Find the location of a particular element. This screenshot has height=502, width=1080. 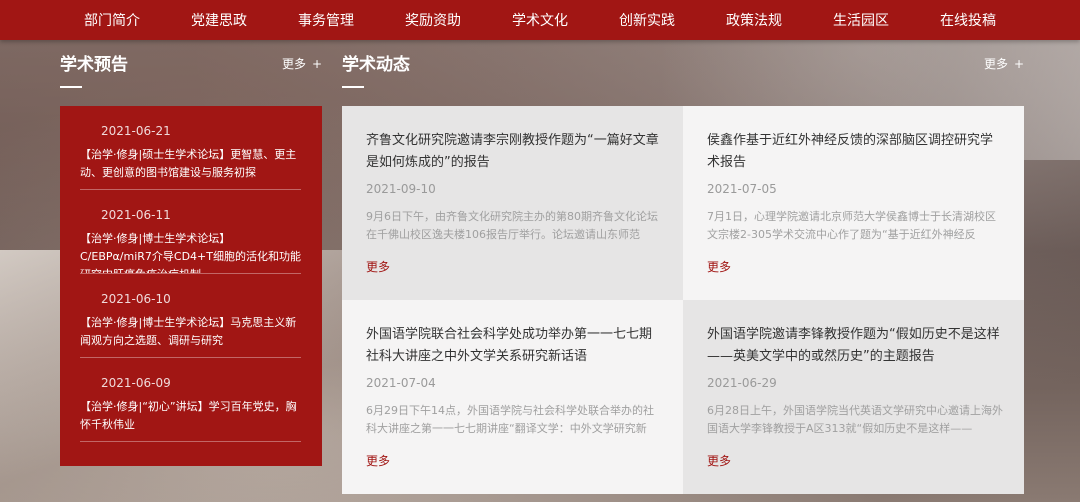

preview-date: 2021-06-21 is located at coordinates (136, 131).